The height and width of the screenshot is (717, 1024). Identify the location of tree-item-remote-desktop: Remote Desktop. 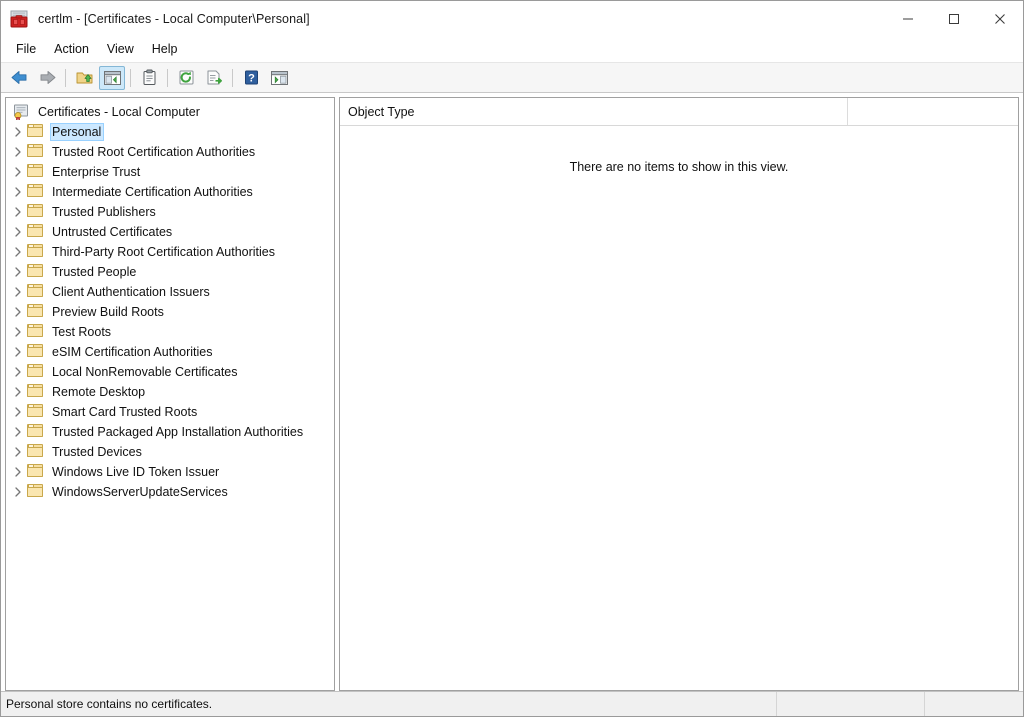
(170, 392).